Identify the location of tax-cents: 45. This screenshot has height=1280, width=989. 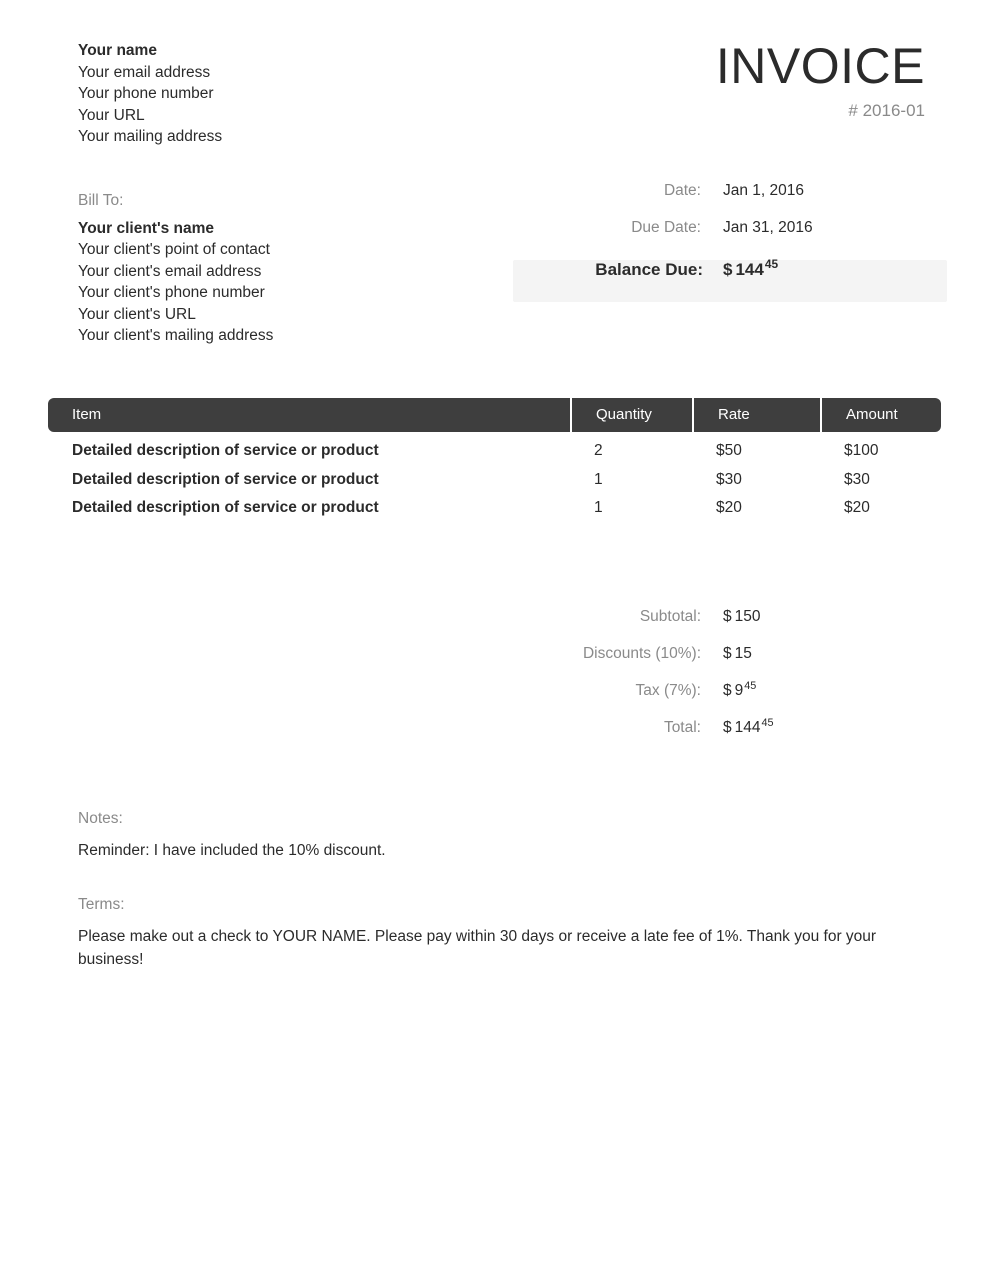
(750, 685).